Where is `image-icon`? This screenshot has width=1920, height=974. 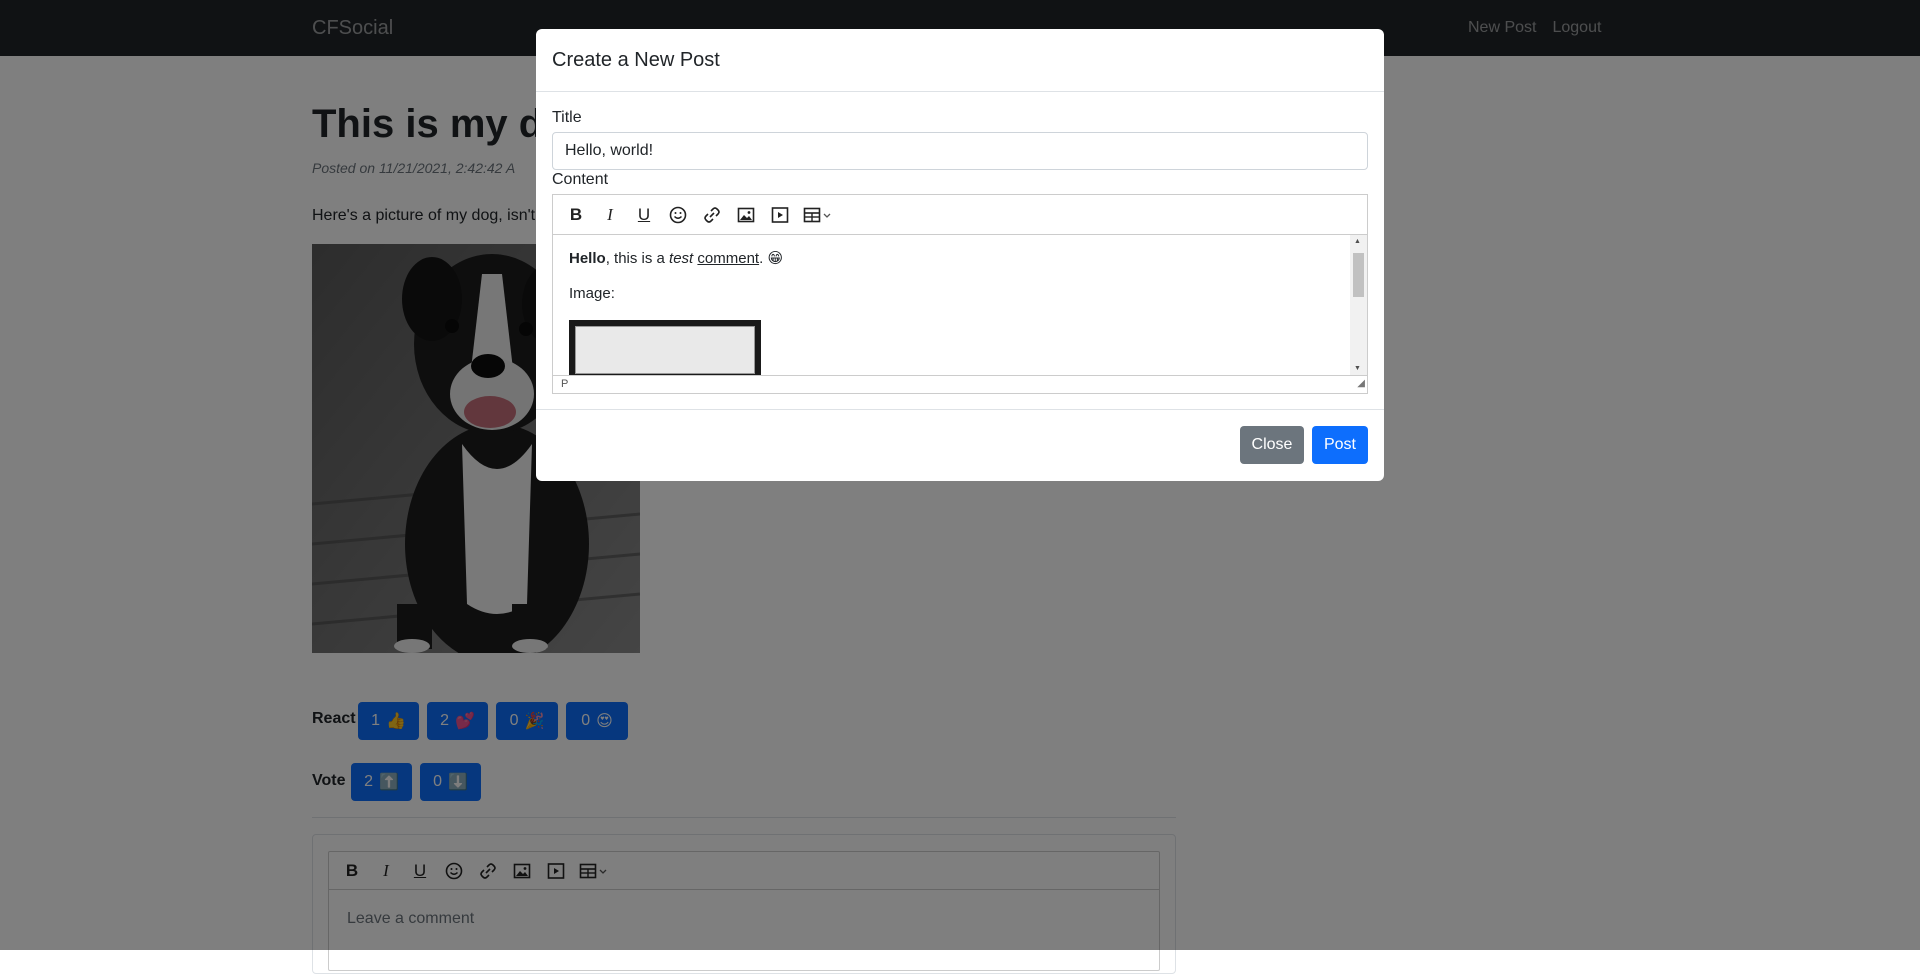 image-icon is located at coordinates (746, 215).